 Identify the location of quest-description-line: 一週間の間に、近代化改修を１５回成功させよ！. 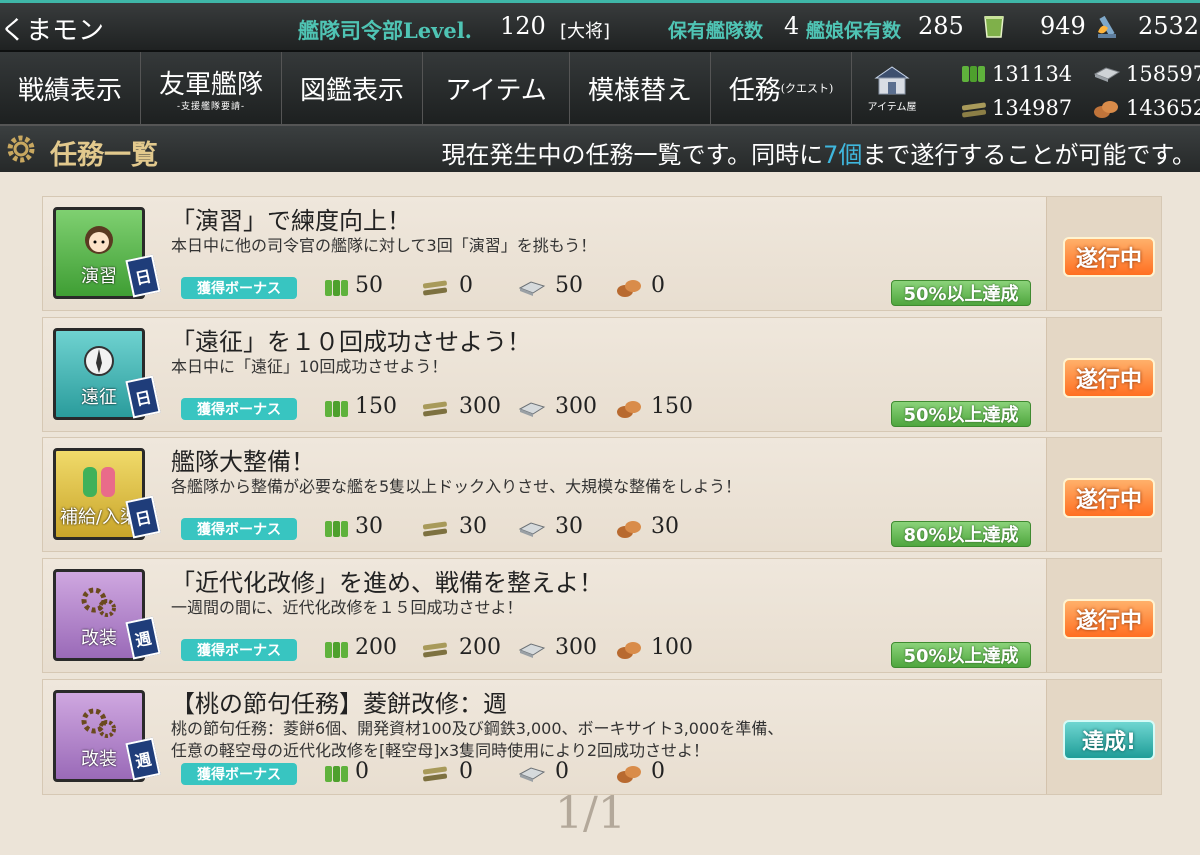
(347, 607).